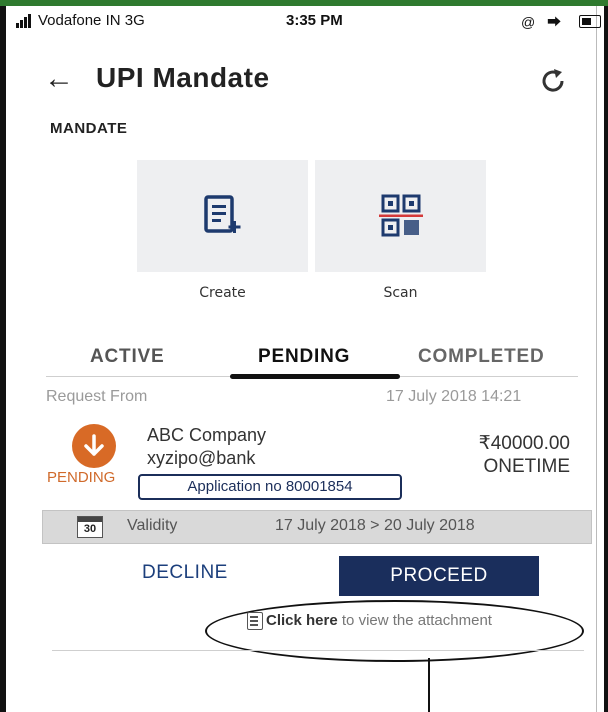 This screenshot has height=712, width=608. Describe the element at coordinates (222, 293) in the screenshot. I see `create-label: Create` at that location.